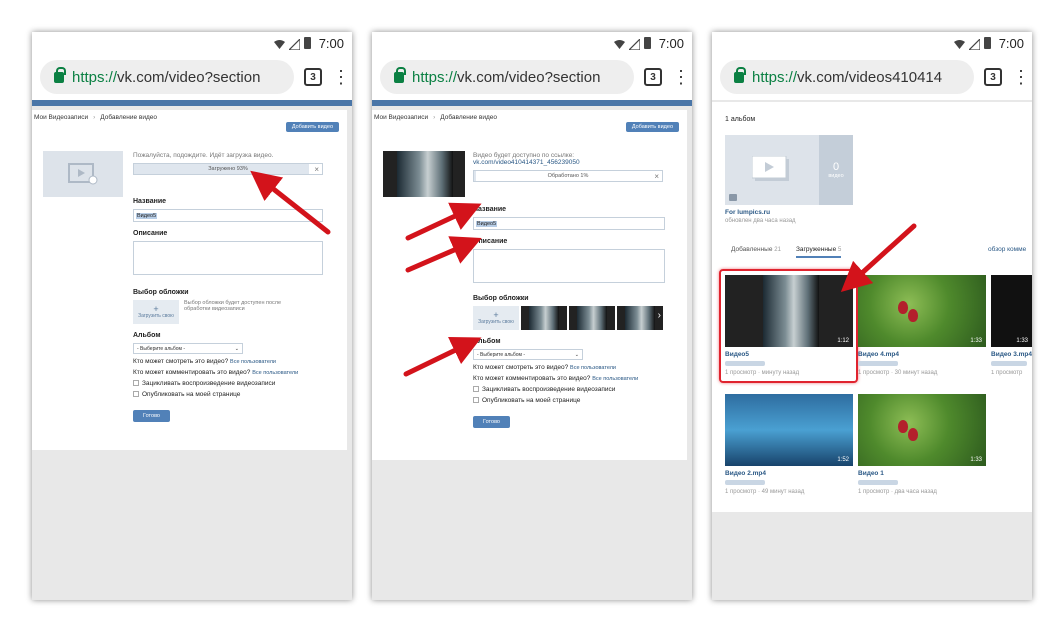 The width and height of the screenshot is (1064, 632). What do you see at coordinates (147, 335) in the screenshot?
I see `album-label: Альбом` at bounding box center [147, 335].